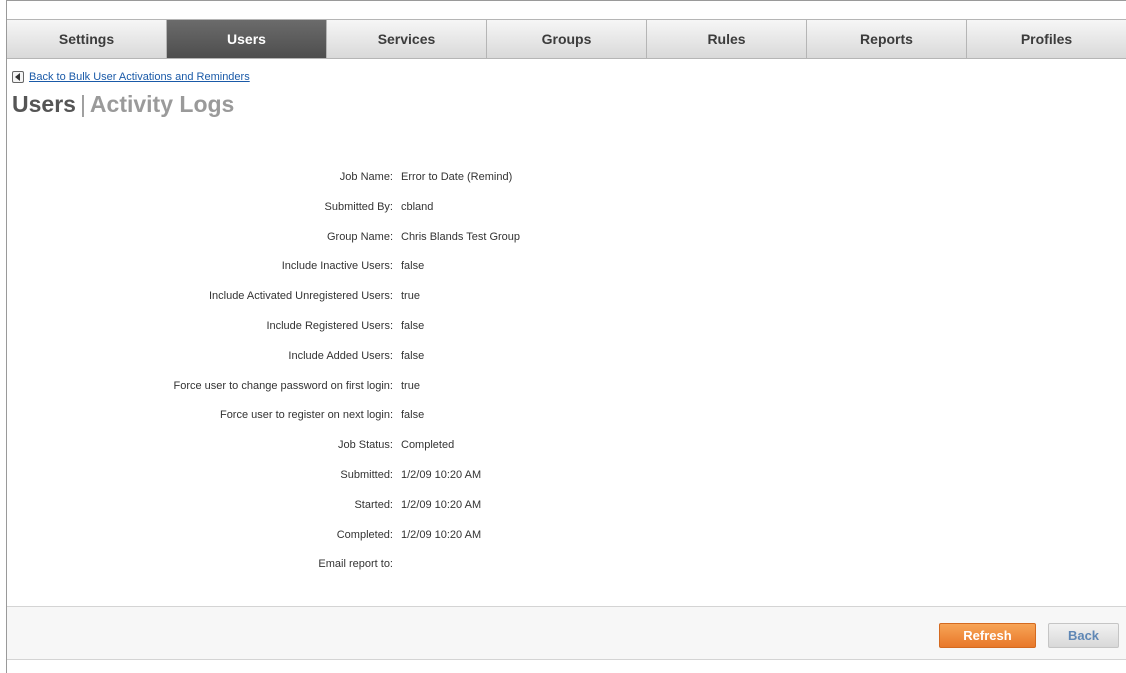 This screenshot has height=673, width=1126. Describe the element at coordinates (306, 415) in the screenshot. I see `detail-label: Force user to register on next login:` at that location.